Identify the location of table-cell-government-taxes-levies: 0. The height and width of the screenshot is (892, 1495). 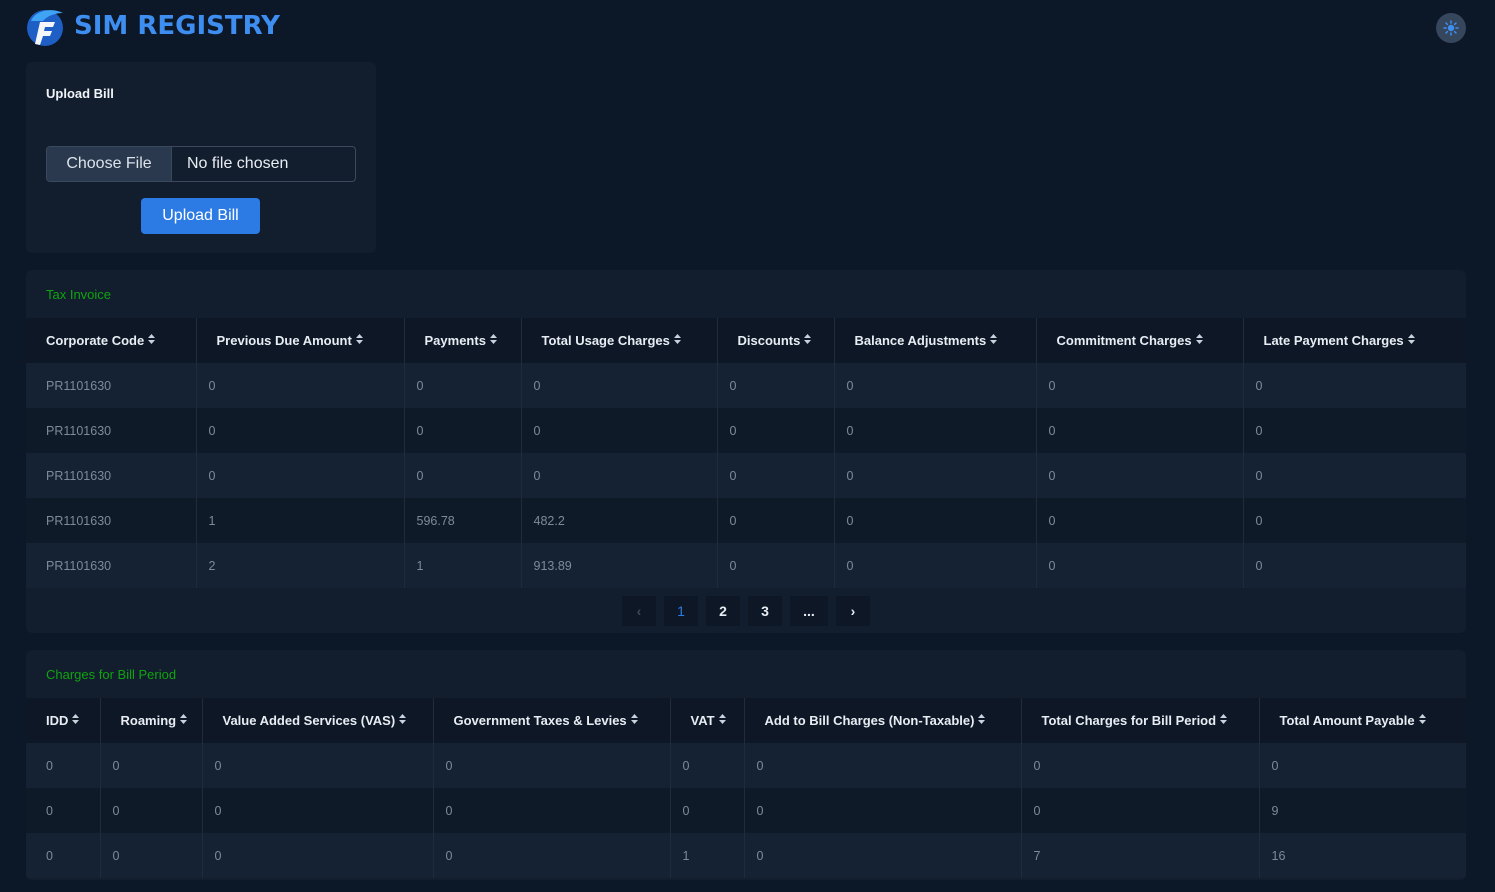
(552, 855).